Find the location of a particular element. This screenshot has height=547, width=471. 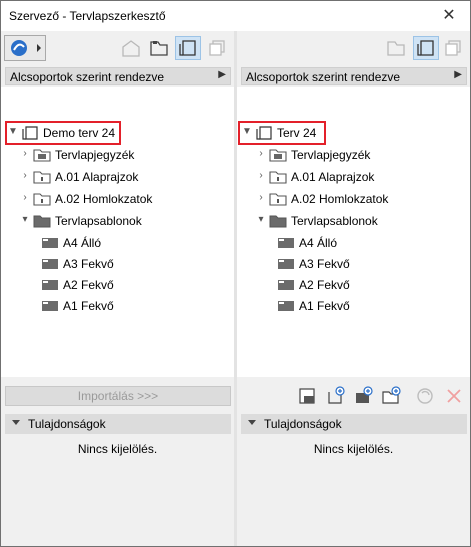

import-button: Importálás >>> is located at coordinates (118, 396).